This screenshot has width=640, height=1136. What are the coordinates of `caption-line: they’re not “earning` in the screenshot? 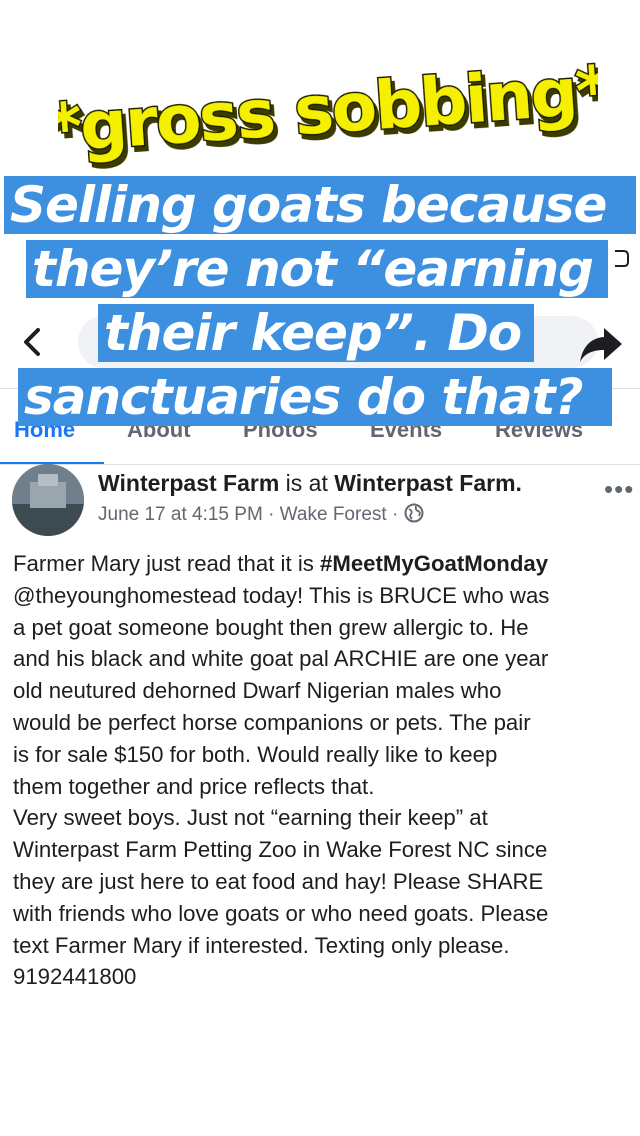 It's located at (317, 269).